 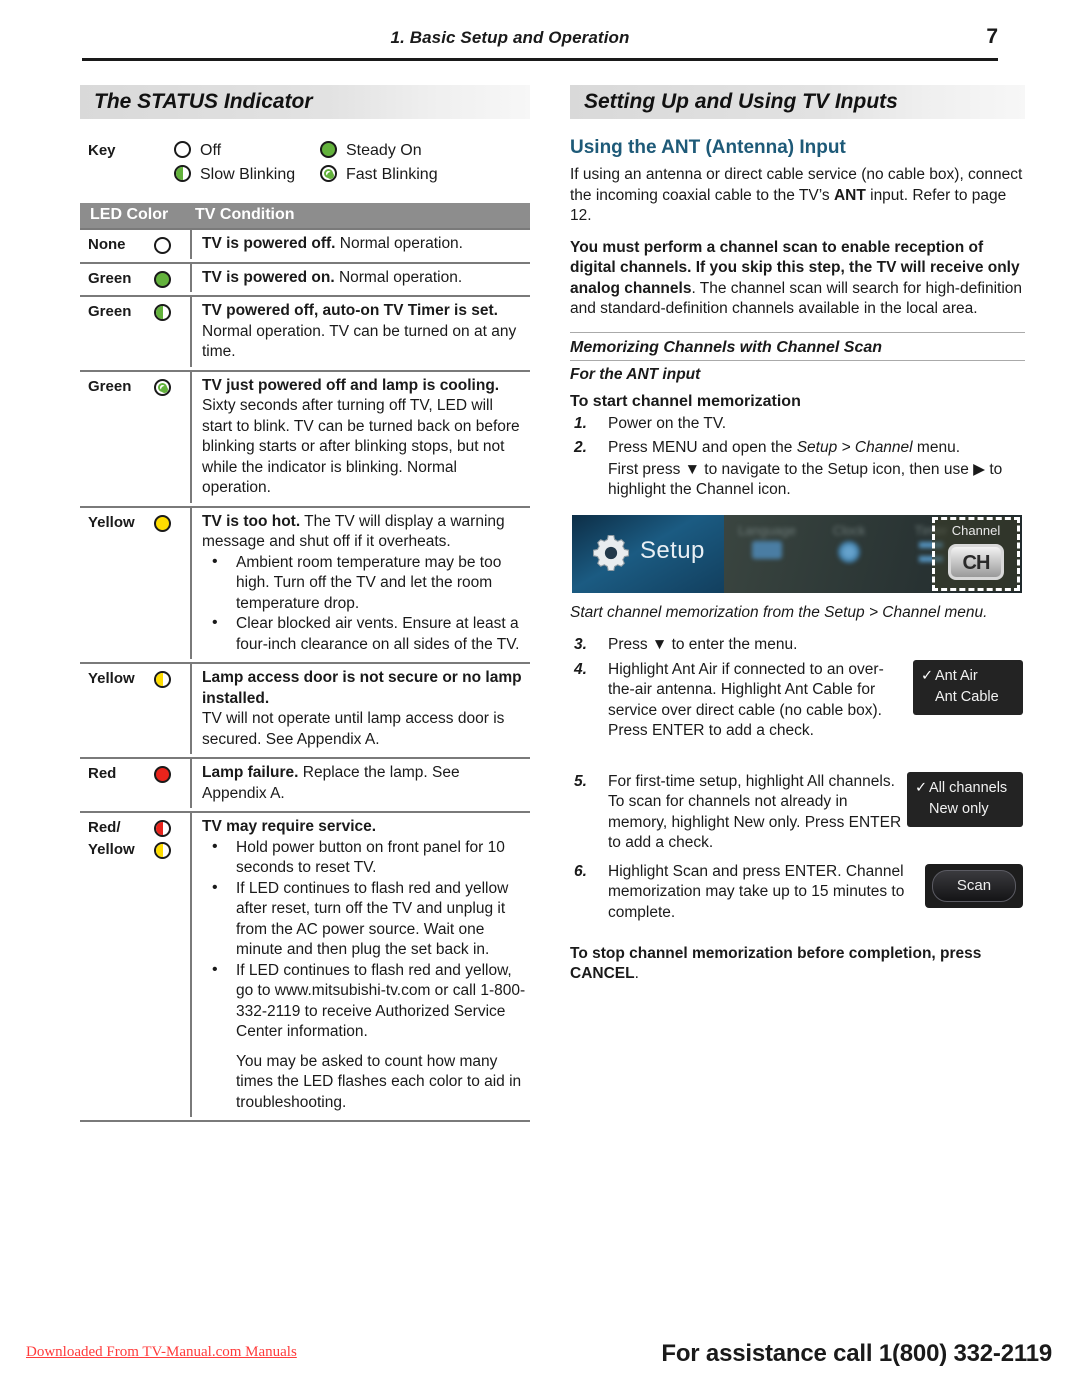 What do you see at coordinates (854, 447) in the screenshot?
I see `setup-channel-path: Setup > Channel` at bounding box center [854, 447].